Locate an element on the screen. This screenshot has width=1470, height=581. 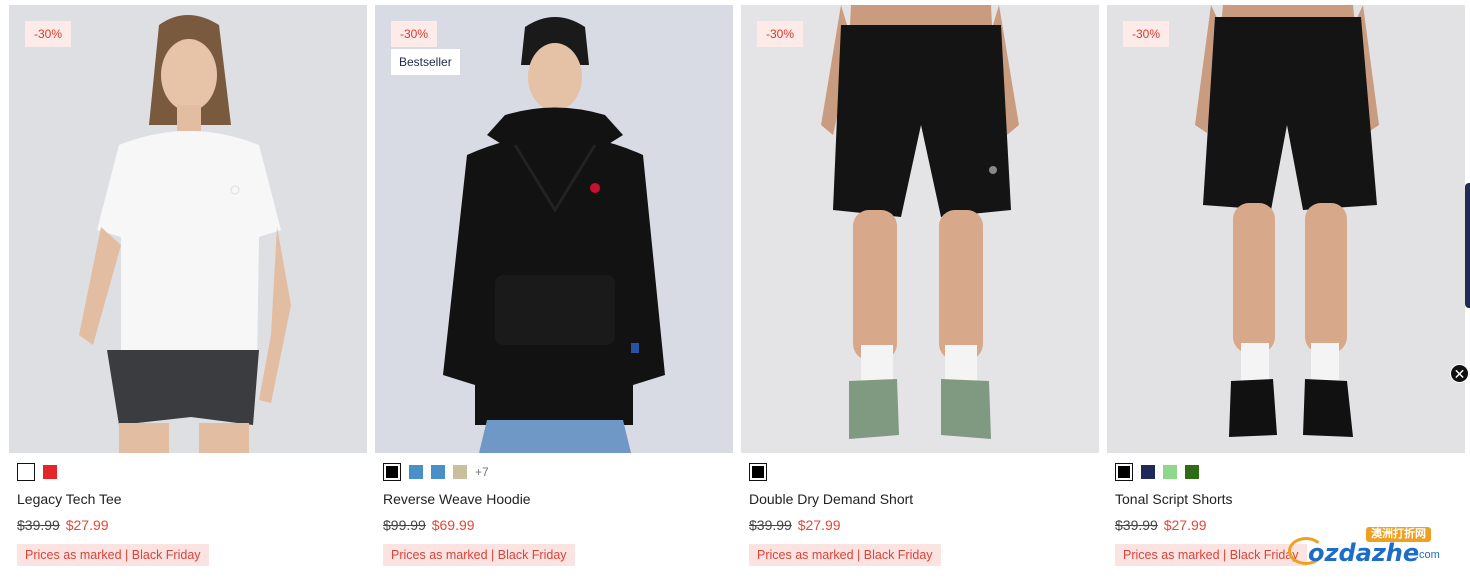
color-swatches: +7 is located at coordinates (558, 472).